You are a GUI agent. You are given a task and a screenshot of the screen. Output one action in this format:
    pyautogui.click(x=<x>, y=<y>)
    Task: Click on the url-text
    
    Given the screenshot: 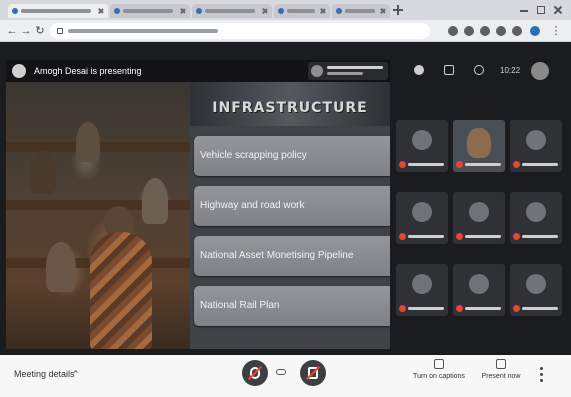 What is the action you would take?
    pyautogui.click(x=143, y=31)
    